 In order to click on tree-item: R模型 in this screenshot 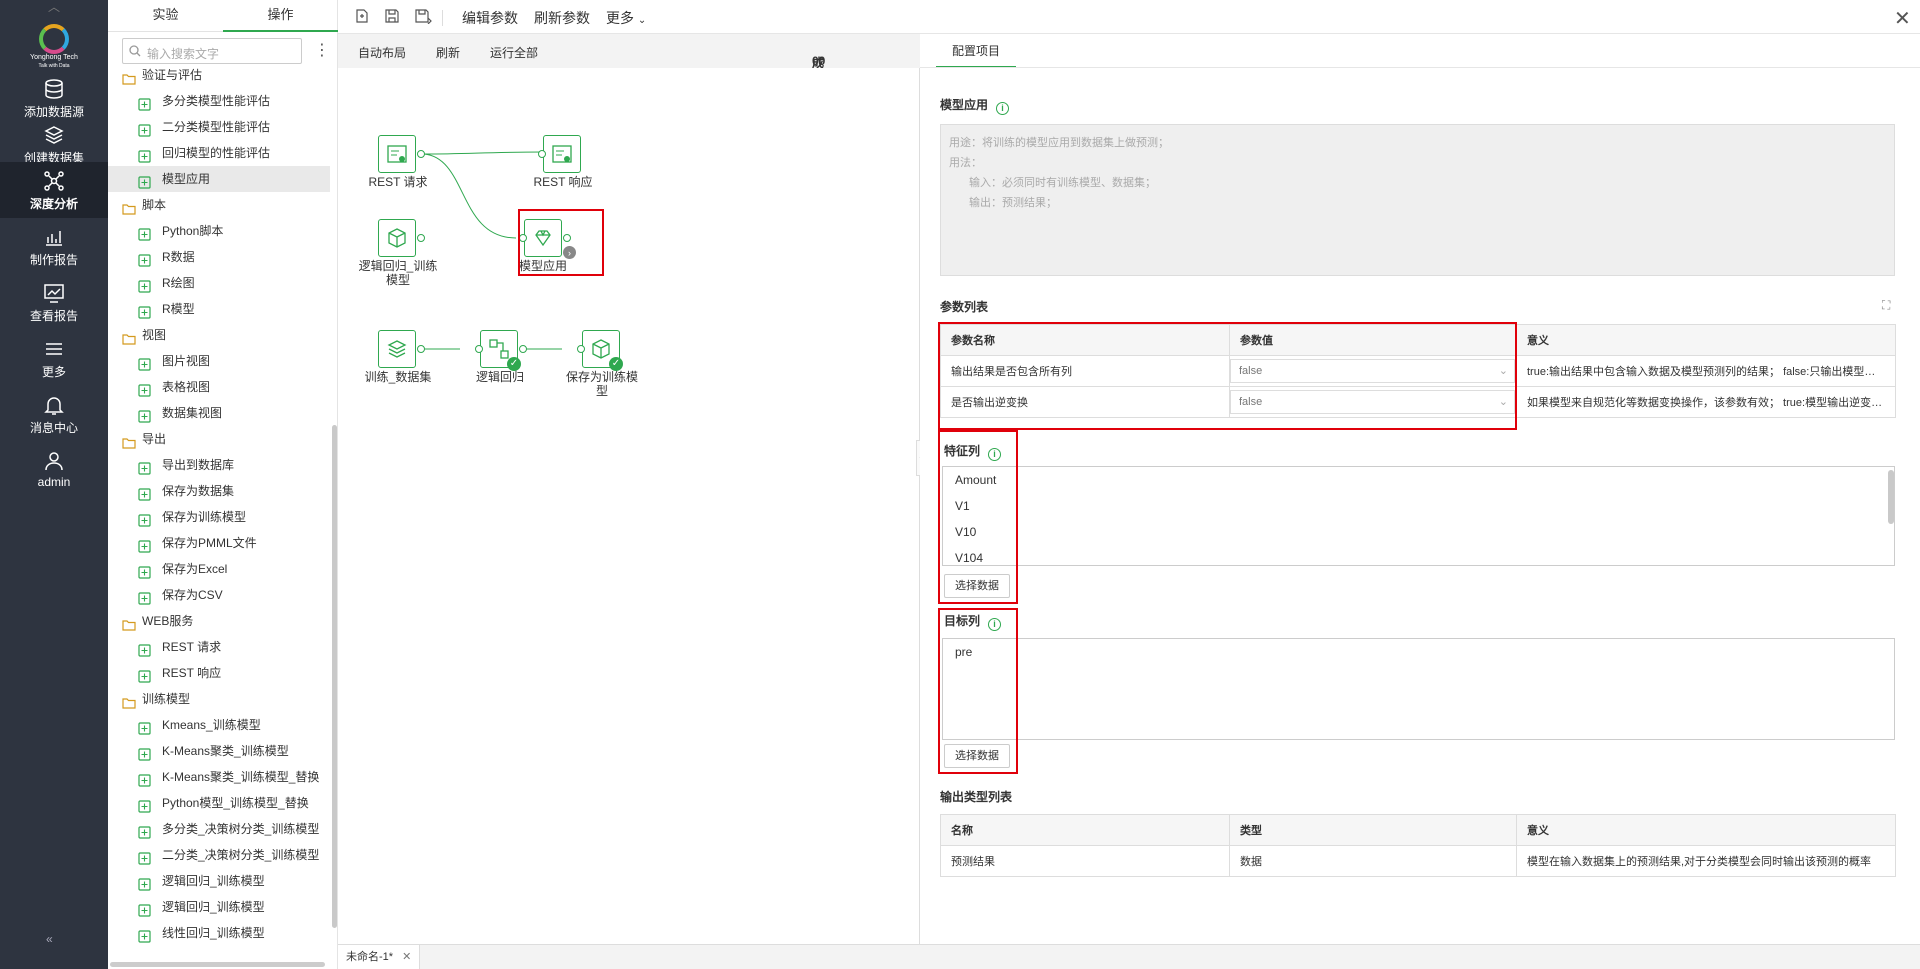, I will do `click(219, 309)`.